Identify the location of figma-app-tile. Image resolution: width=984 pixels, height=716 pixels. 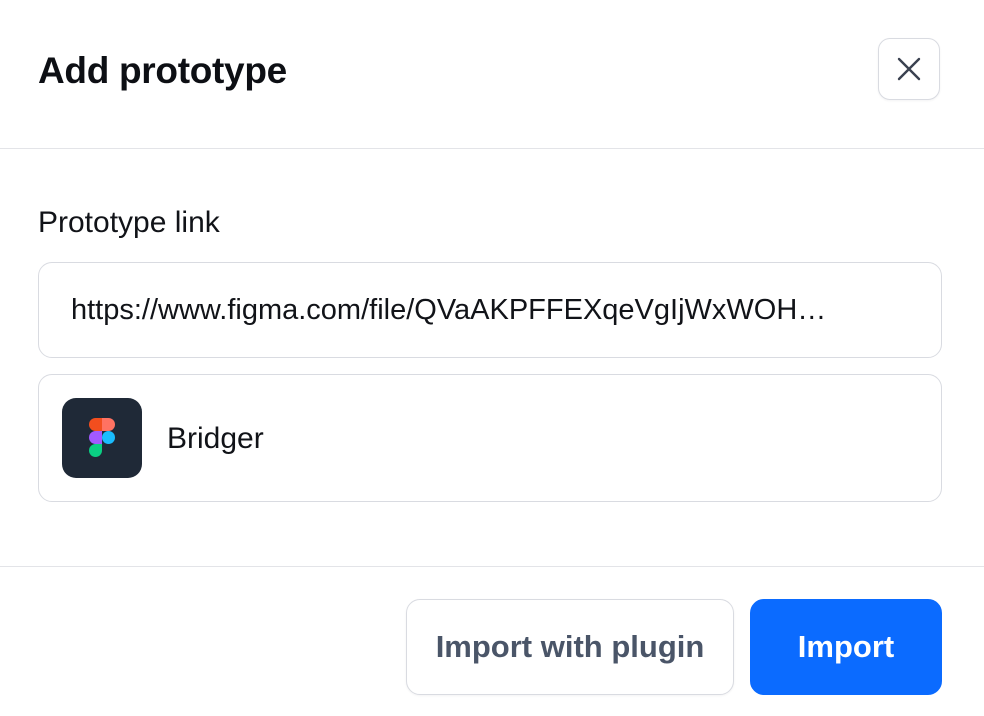
(102, 438).